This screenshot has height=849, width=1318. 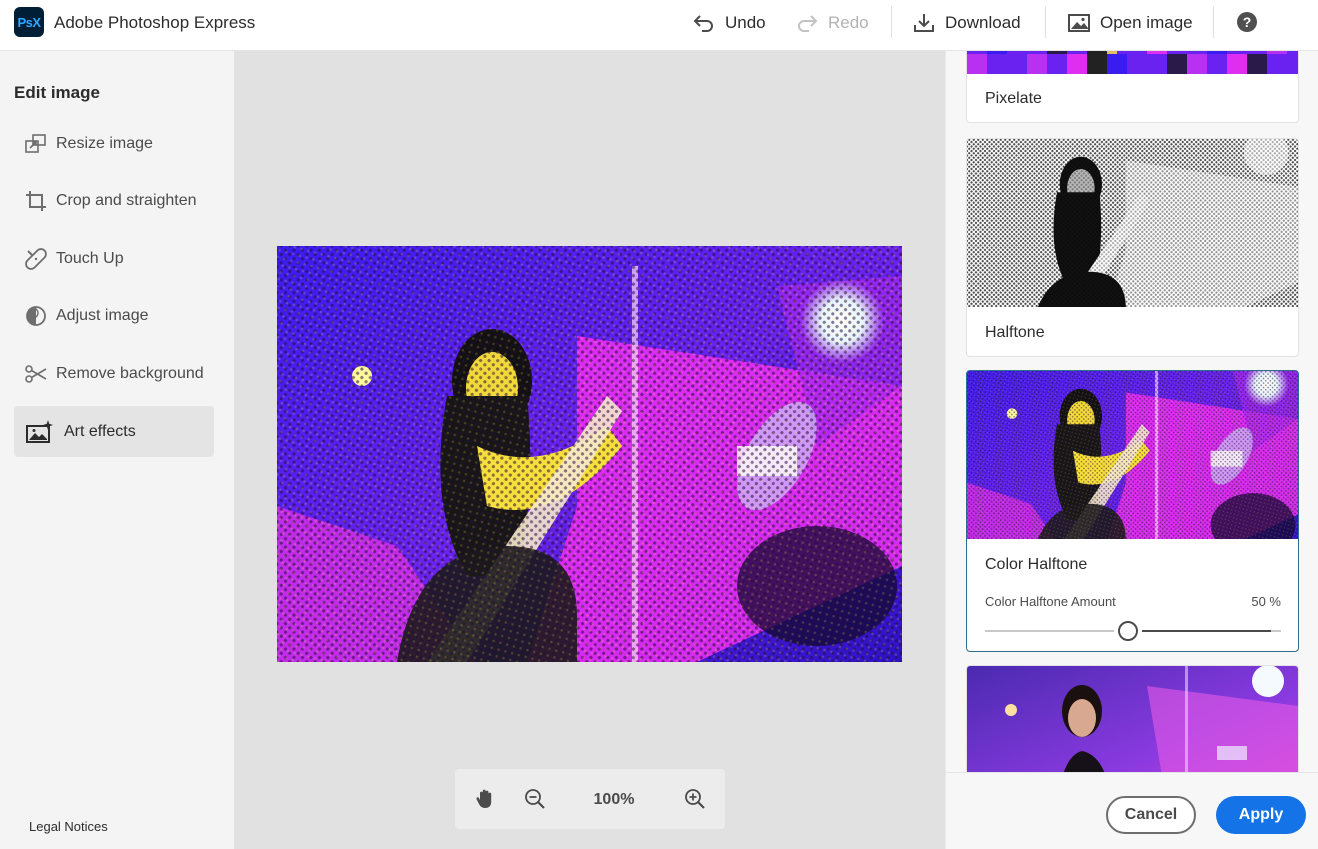 I want to click on sidebar-item-art-effects: Art effects, so click(x=114, y=431).